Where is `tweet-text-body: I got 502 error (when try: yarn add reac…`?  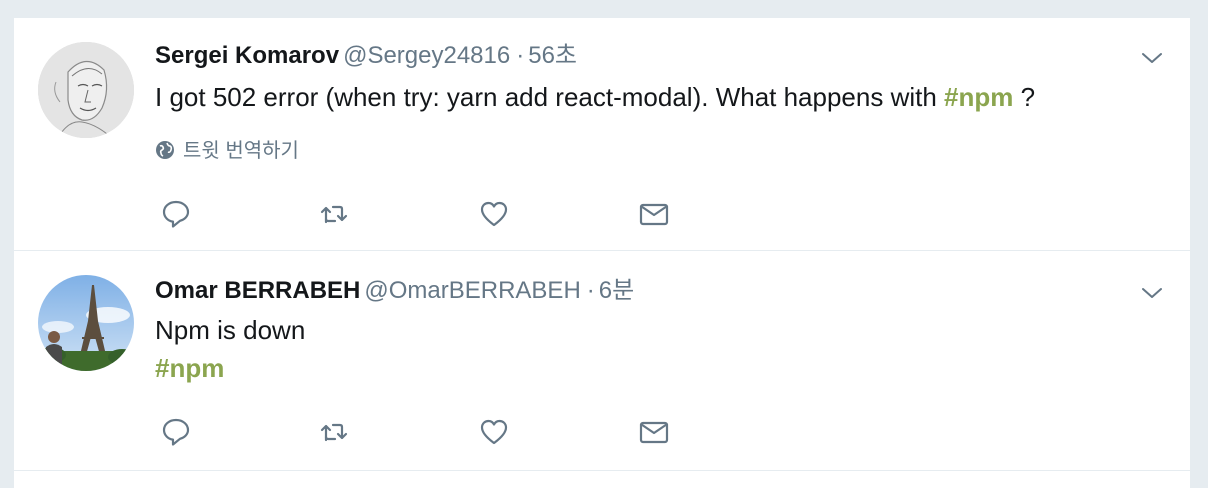
tweet-text-body: I got 502 error (when try: yarn add reac… is located at coordinates (550, 97).